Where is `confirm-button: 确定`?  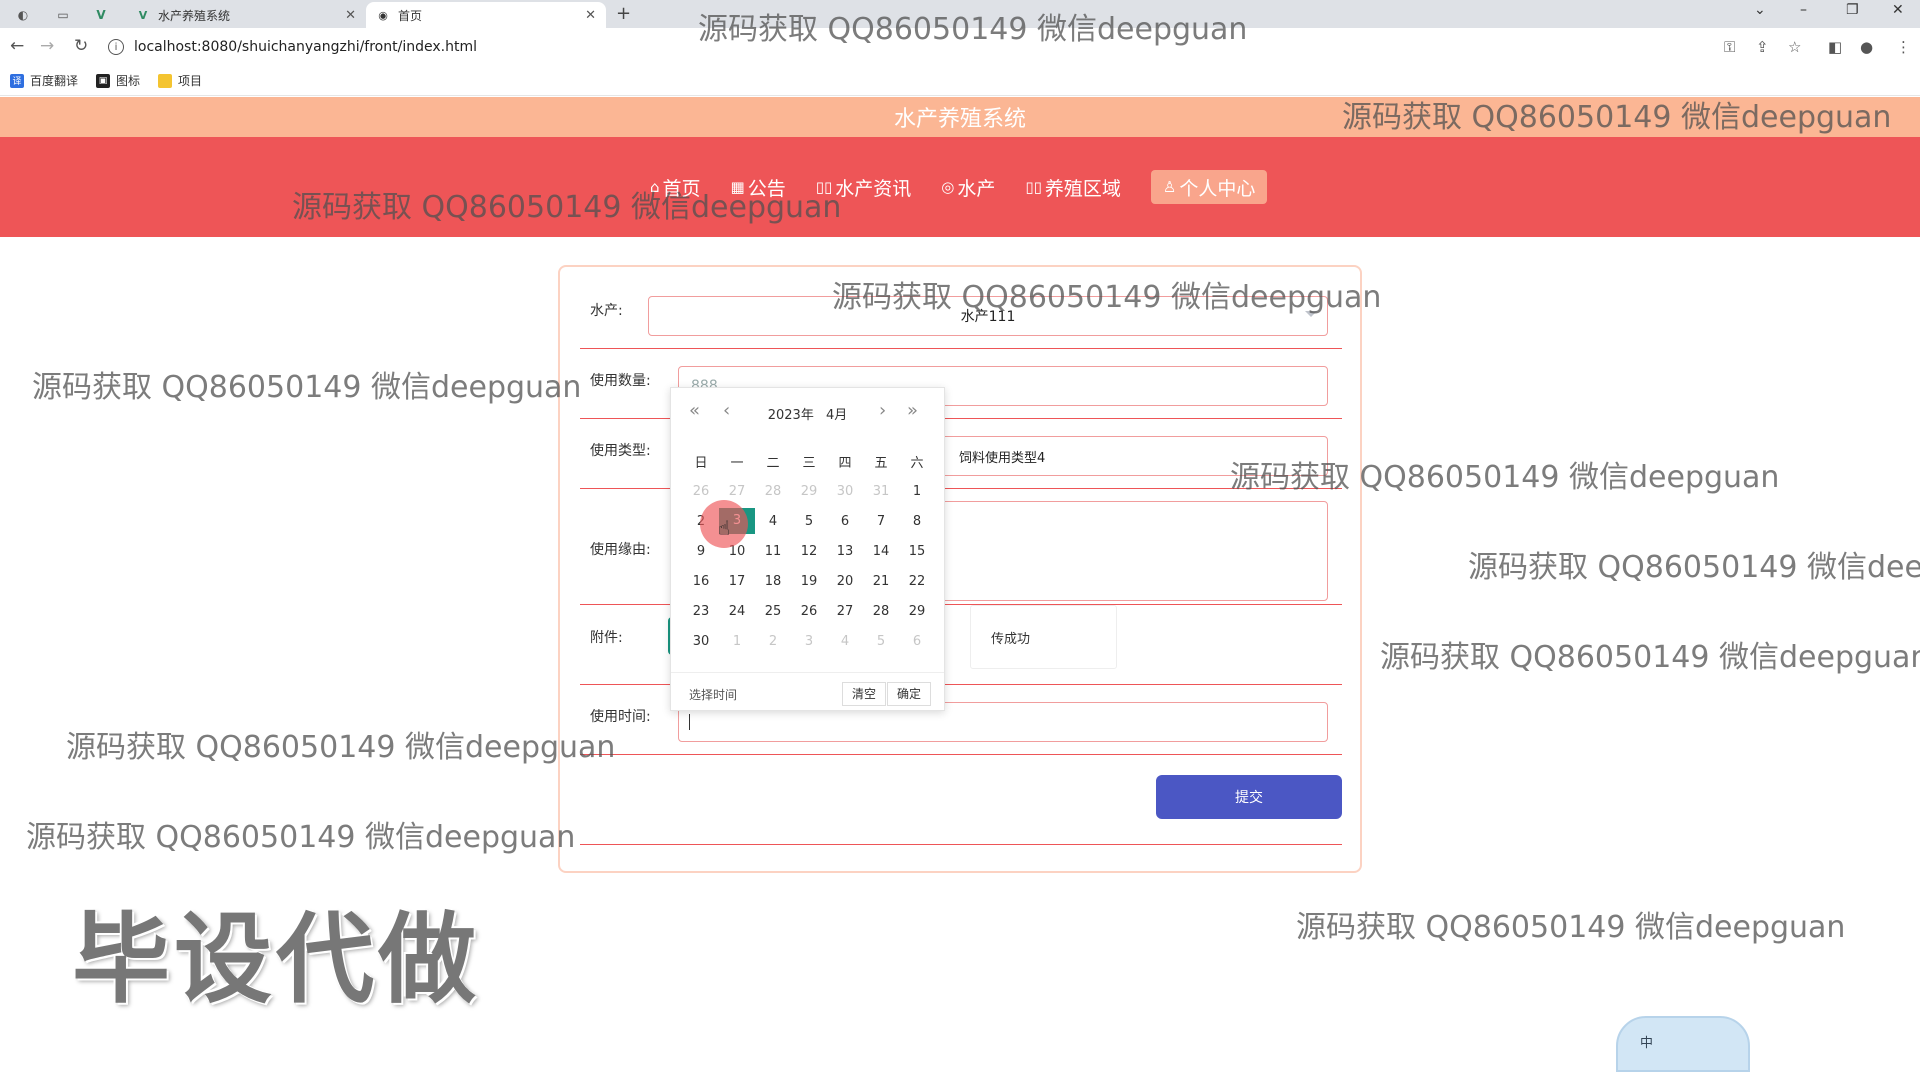
confirm-button: 确定 is located at coordinates (909, 694).